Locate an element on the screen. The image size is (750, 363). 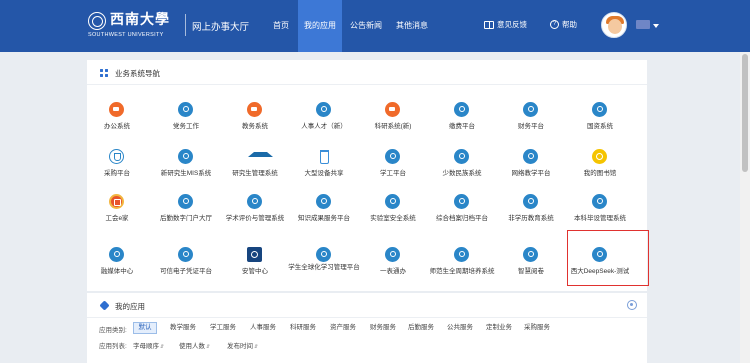
help-icon: ? is located at coordinates (554, 24).